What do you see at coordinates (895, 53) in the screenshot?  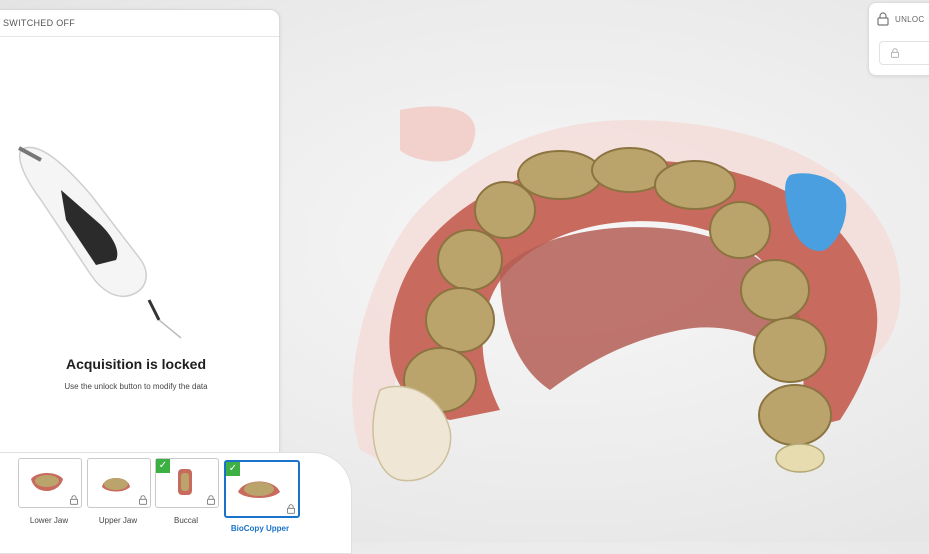 I see `small-lock-icon` at bounding box center [895, 53].